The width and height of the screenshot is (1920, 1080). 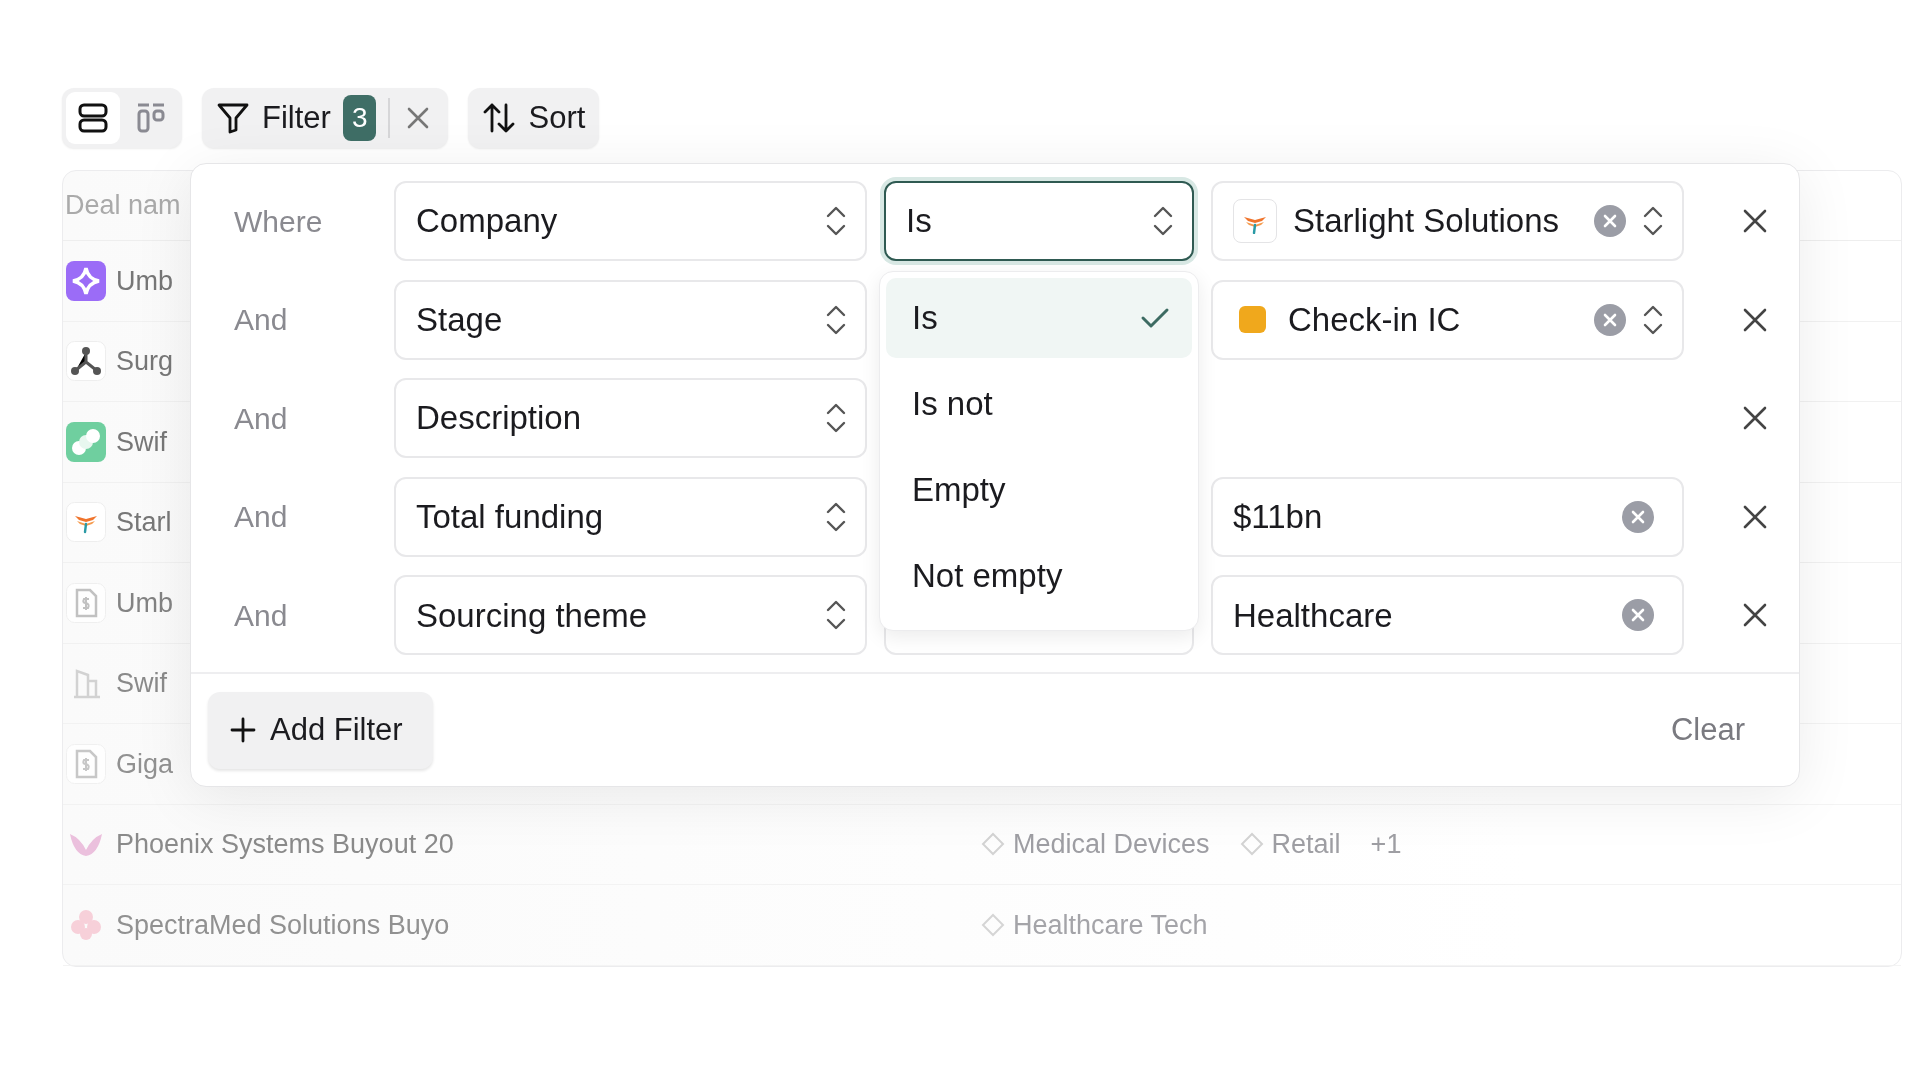 What do you see at coordinates (1039, 318) in the screenshot?
I see `menu-option: Is` at bounding box center [1039, 318].